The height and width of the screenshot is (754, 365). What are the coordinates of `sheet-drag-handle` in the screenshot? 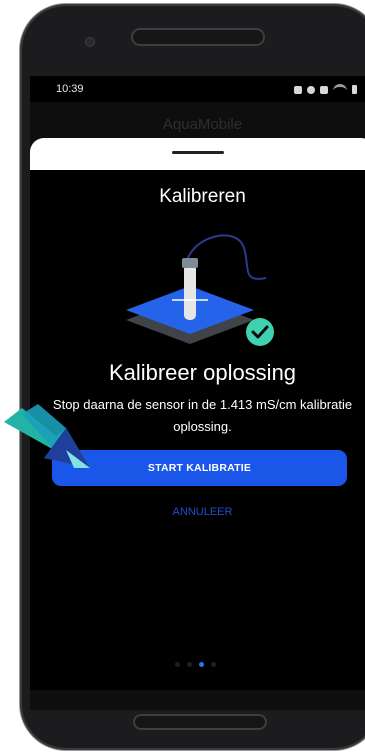 It's located at (198, 152).